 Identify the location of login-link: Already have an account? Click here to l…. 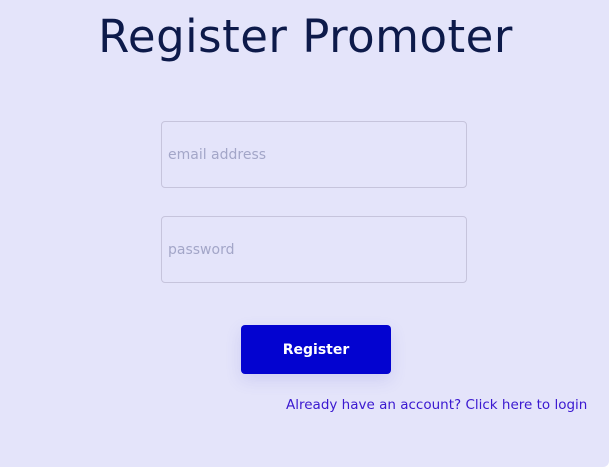
(436, 405).